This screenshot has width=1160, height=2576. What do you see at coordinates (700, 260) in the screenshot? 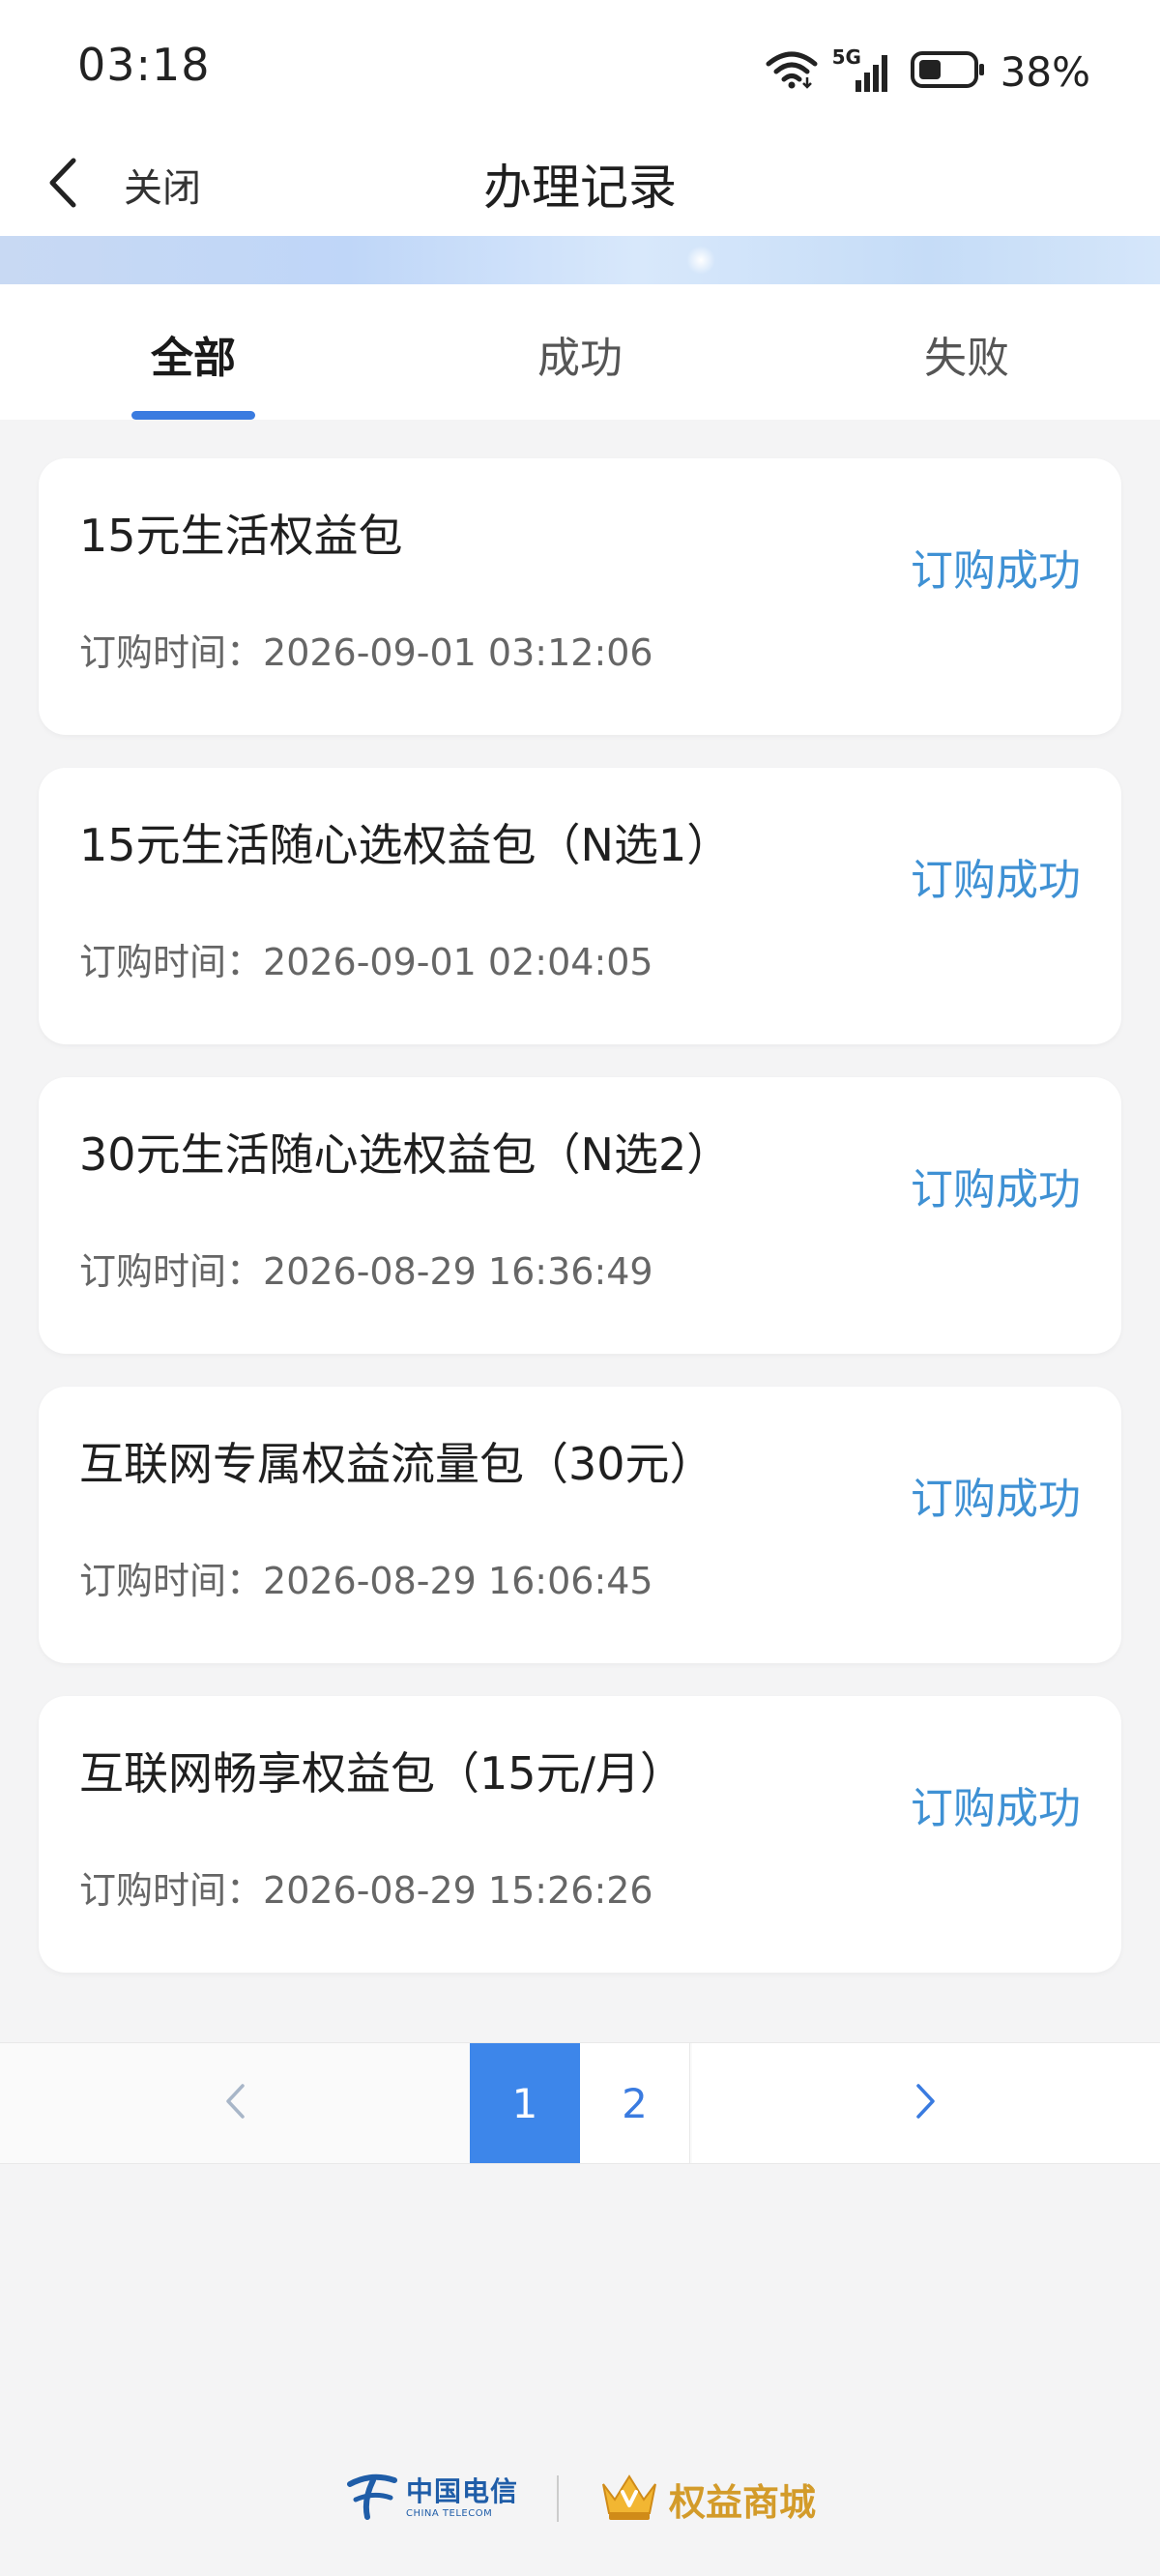
I see `banner-glow` at bounding box center [700, 260].